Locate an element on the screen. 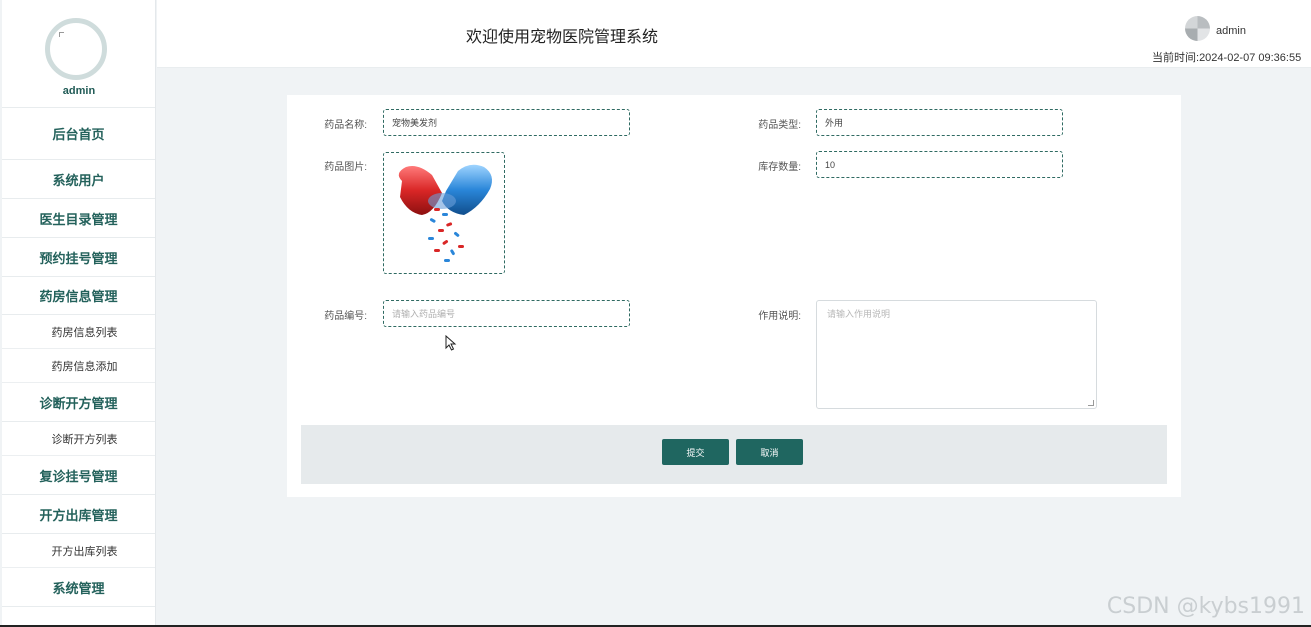 This screenshot has height=627, width=1311. sidebar-item-revisit: 复诊挂号管理 is located at coordinates (78, 475).